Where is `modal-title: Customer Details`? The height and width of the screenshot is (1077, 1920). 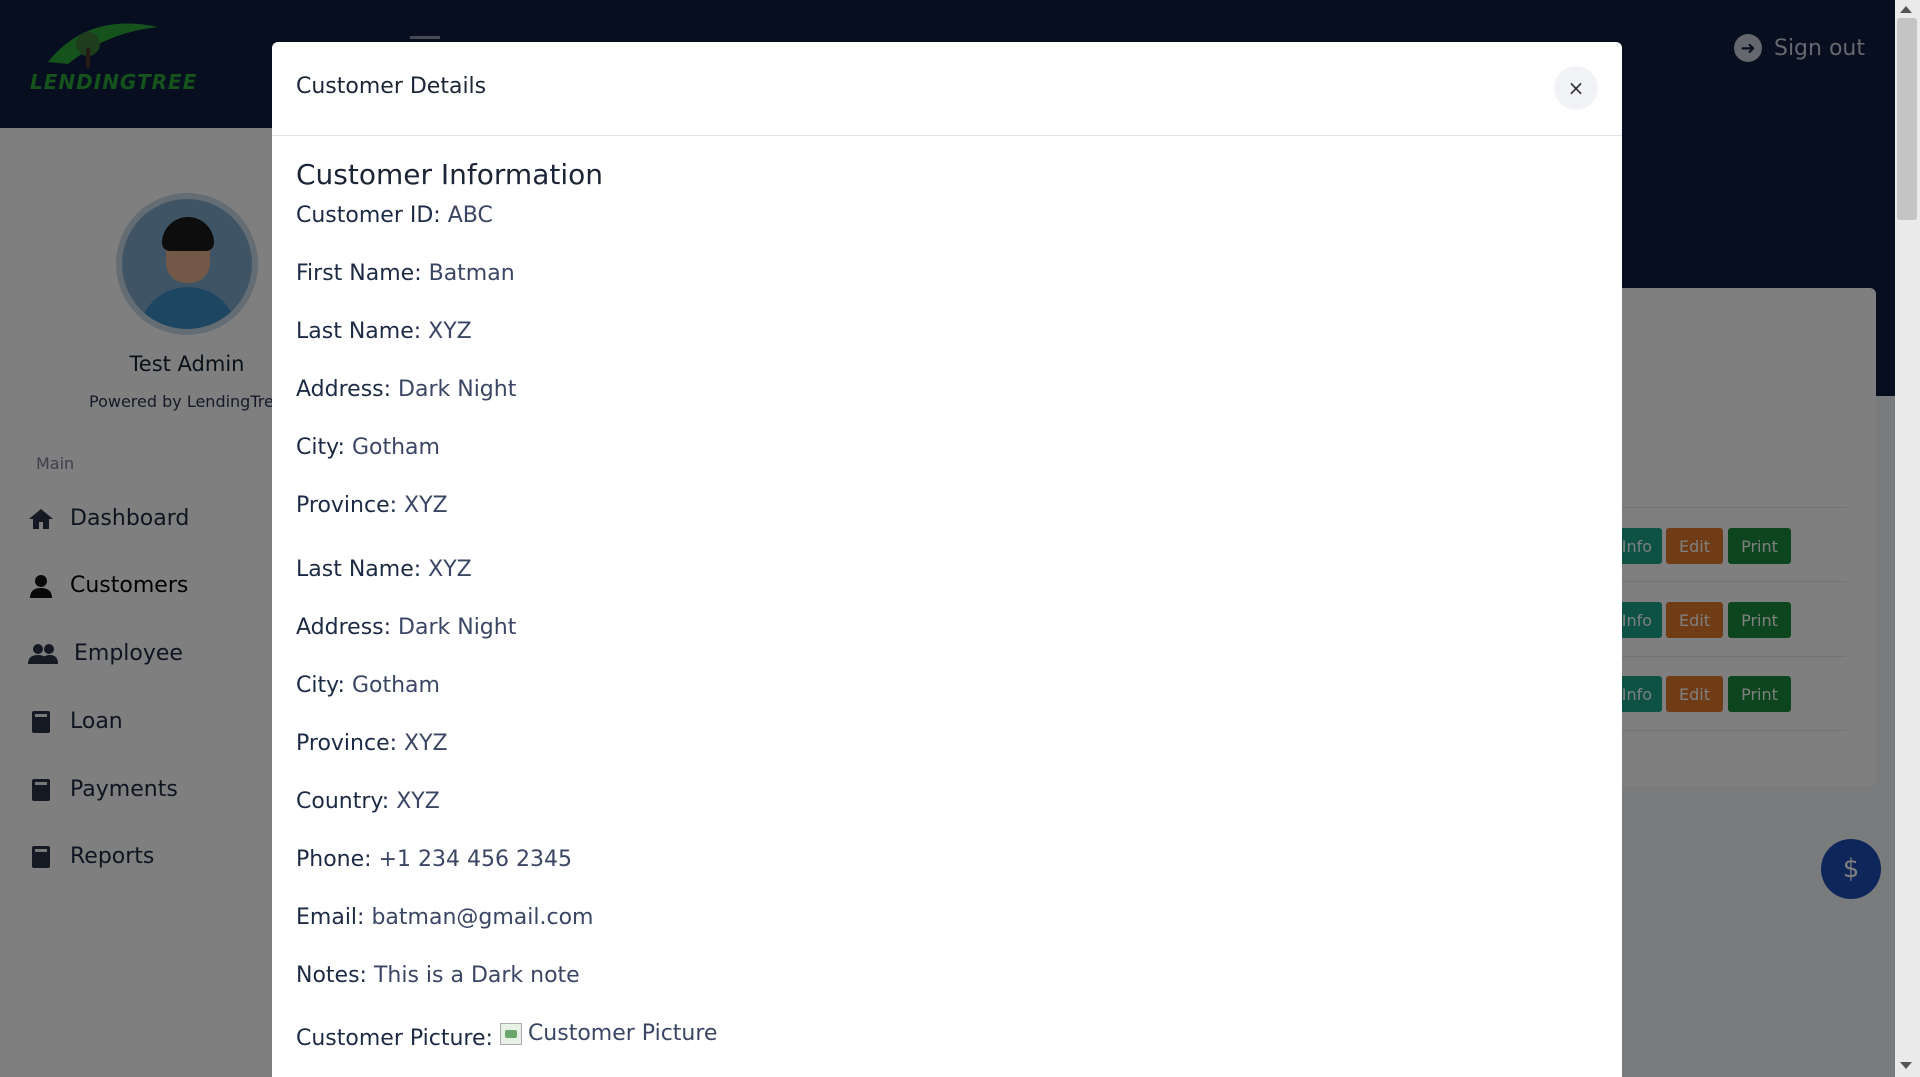
modal-title: Customer Details is located at coordinates (391, 86).